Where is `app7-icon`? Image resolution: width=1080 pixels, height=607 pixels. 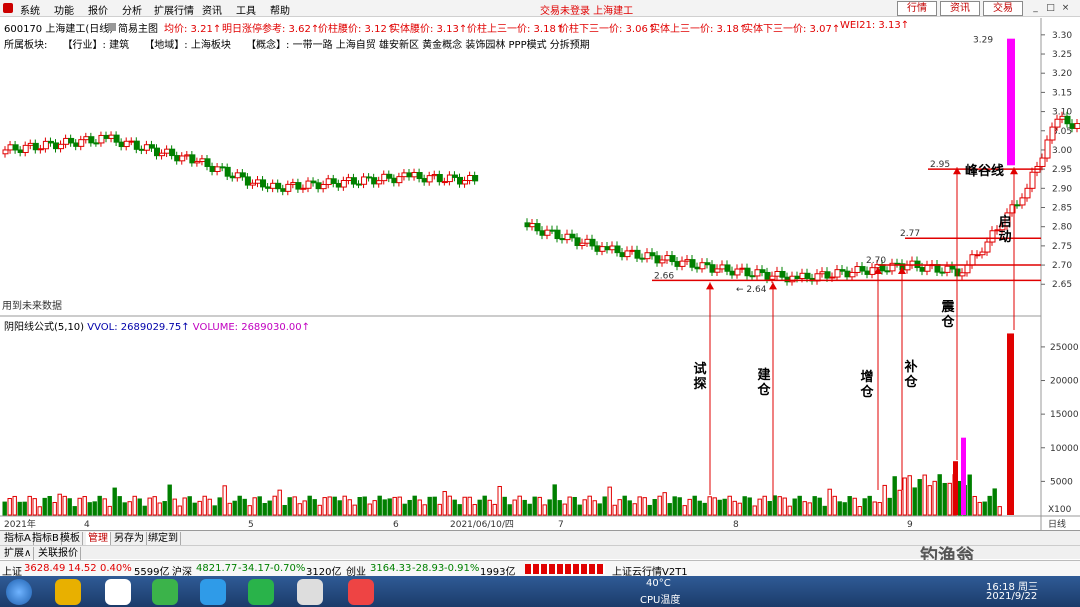 app7-icon is located at coordinates (361, 592).